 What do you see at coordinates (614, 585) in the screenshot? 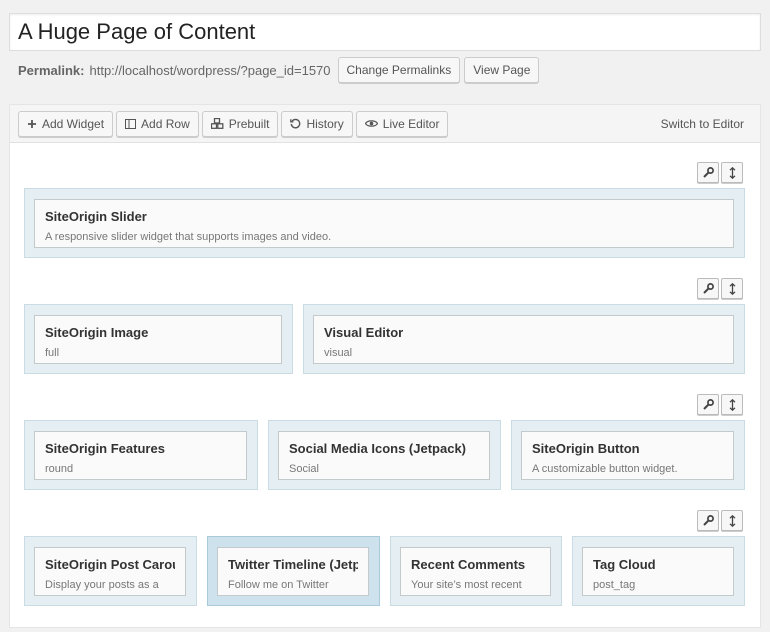
I see `widget-description: post_tag` at bounding box center [614, 585].